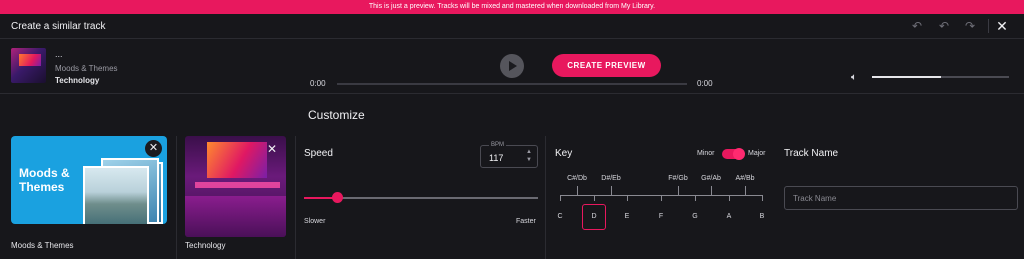  What do you see at coordinates (337, 197) in the screenshot?
I see `speed-slider-handle` at bounding box center [337, 197].